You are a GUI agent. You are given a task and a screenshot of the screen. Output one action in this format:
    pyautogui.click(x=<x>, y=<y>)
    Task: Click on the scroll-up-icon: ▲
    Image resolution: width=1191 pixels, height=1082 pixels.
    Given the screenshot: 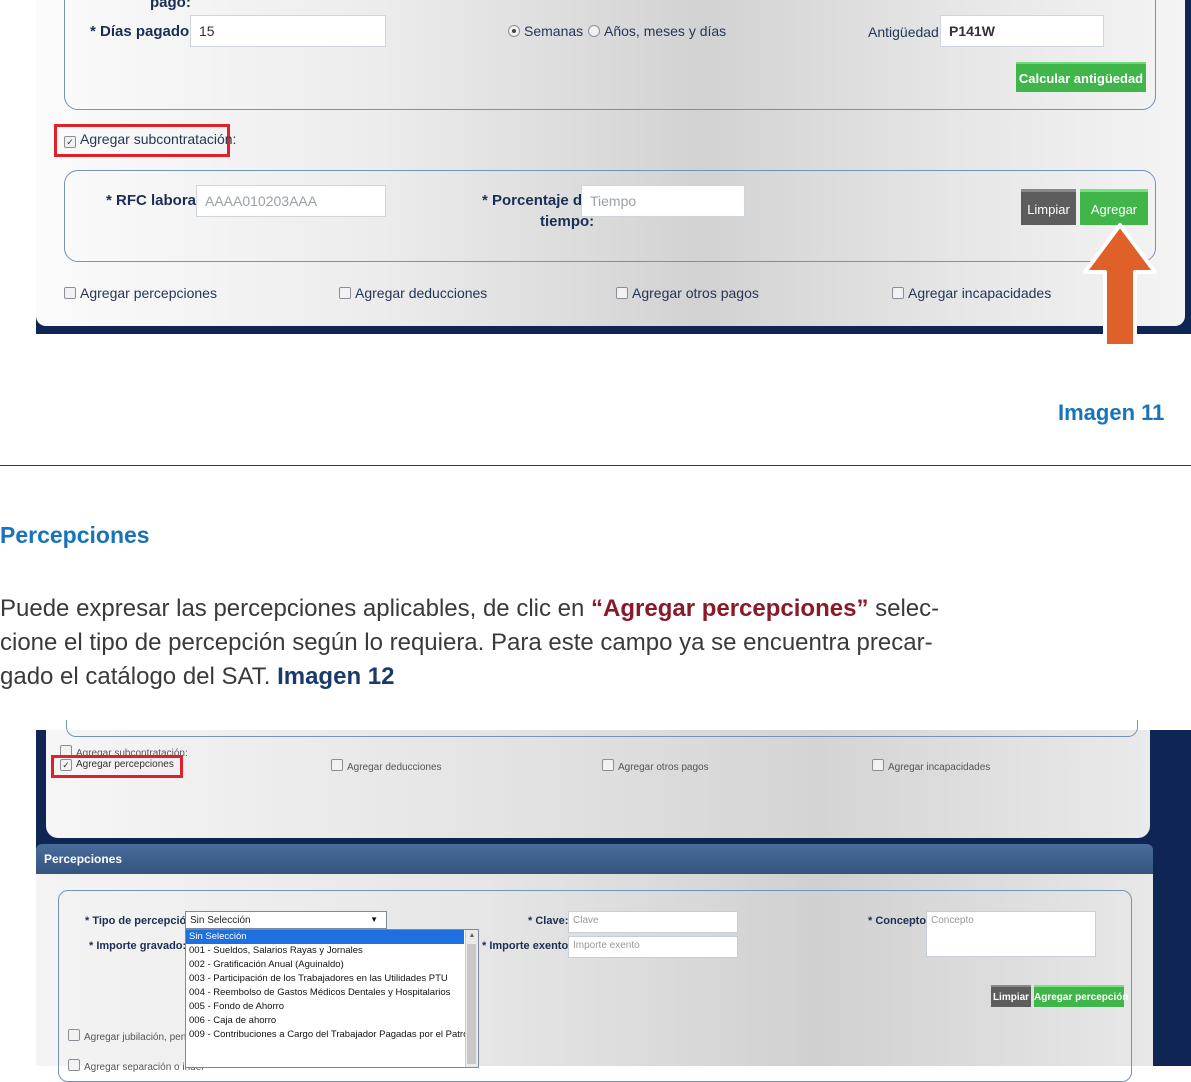 What is the action you would take?
    pyautogui.click(x=472, y=936)
    